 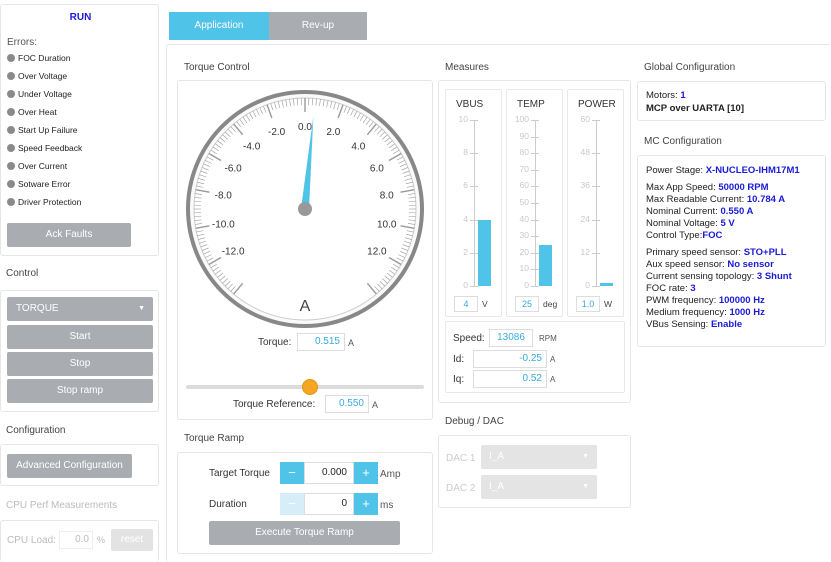 I want to click on measure-bar-vbus: VBUS 10 8 6 4 2 0 4 V, so click(x=473, y=203).